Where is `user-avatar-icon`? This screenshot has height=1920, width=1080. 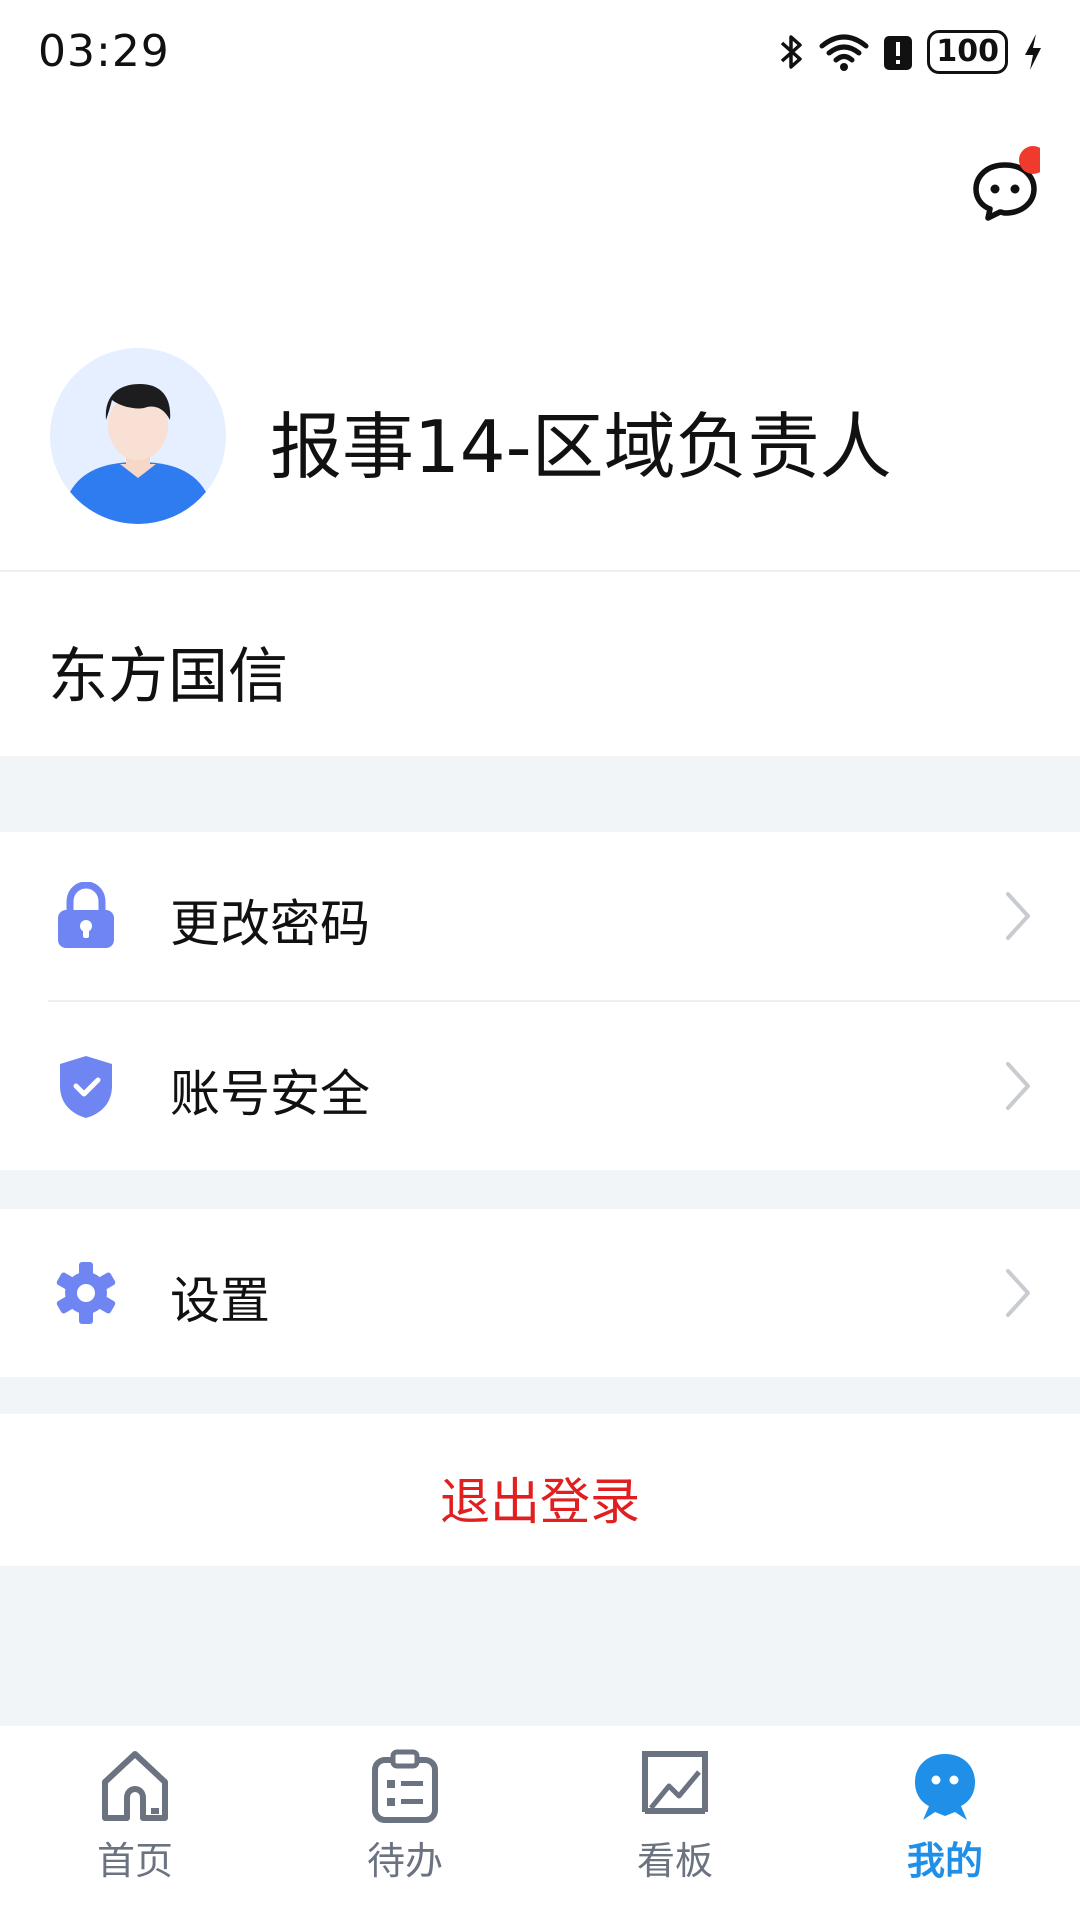 user-avatar-icon is located at coordinates (138, 436).